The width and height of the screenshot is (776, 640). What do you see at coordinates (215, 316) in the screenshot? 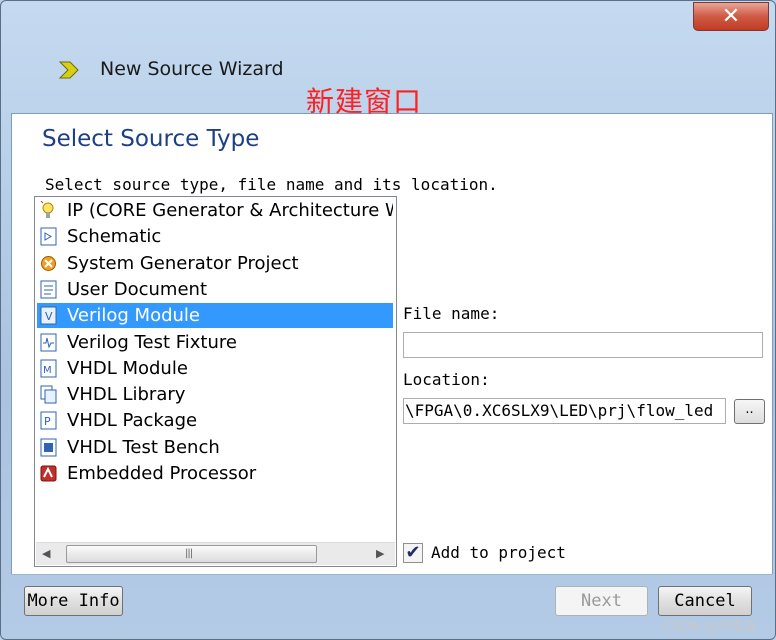
I see `list-item: V Verilog Module` at bounding box center [215, 316].